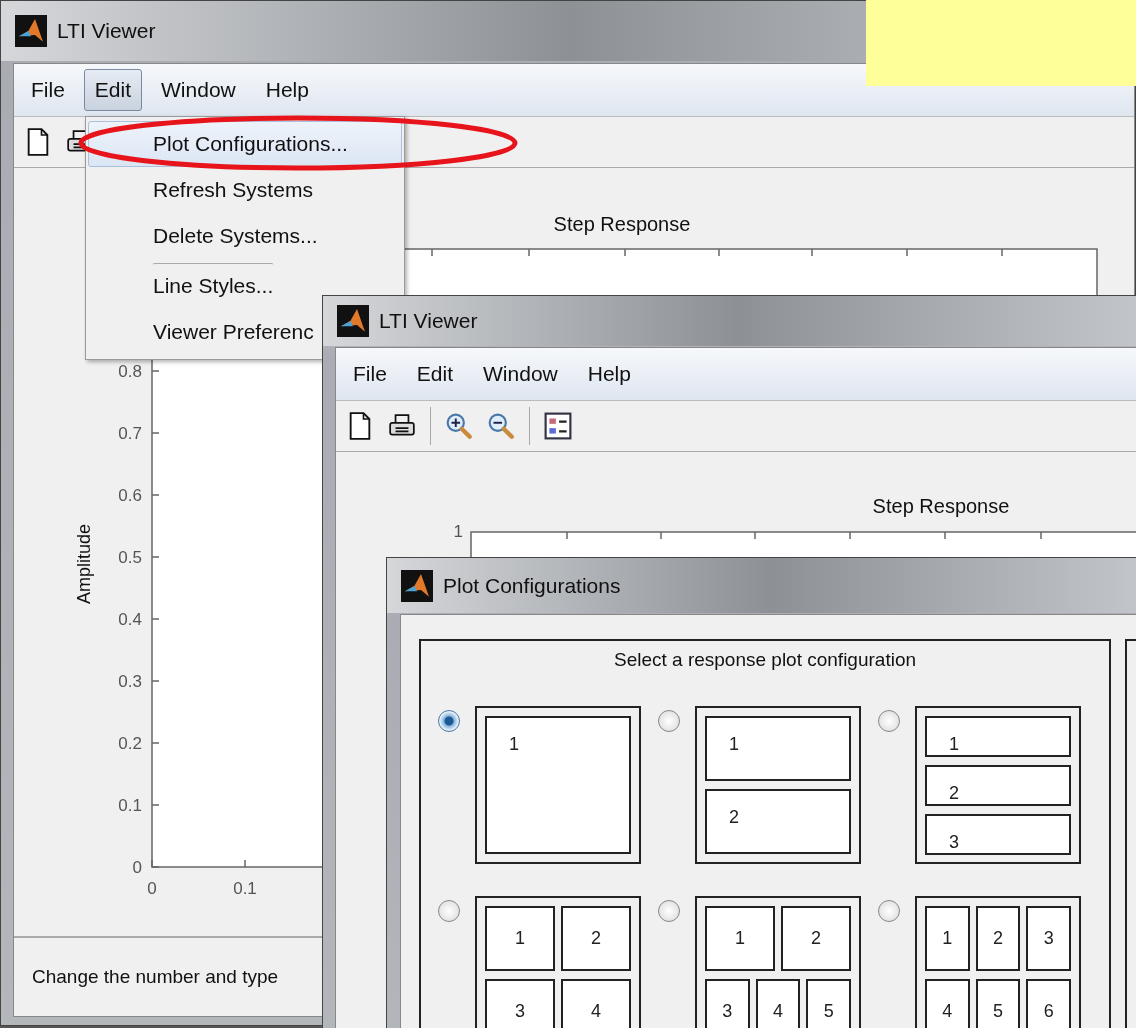  Describe the element at coordinates (130, 557) in the screenshot. I see `tick-label: 0.5` at that location.